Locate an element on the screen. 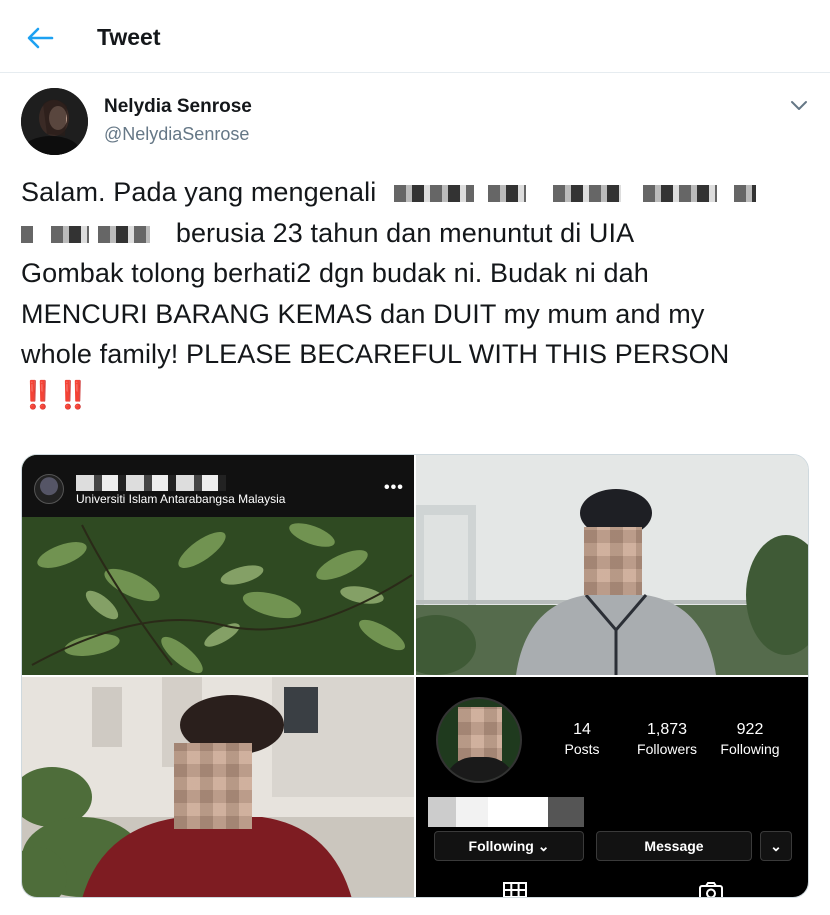  author-handle: @NelydiaSenrose is located at coordinates (176, 134).